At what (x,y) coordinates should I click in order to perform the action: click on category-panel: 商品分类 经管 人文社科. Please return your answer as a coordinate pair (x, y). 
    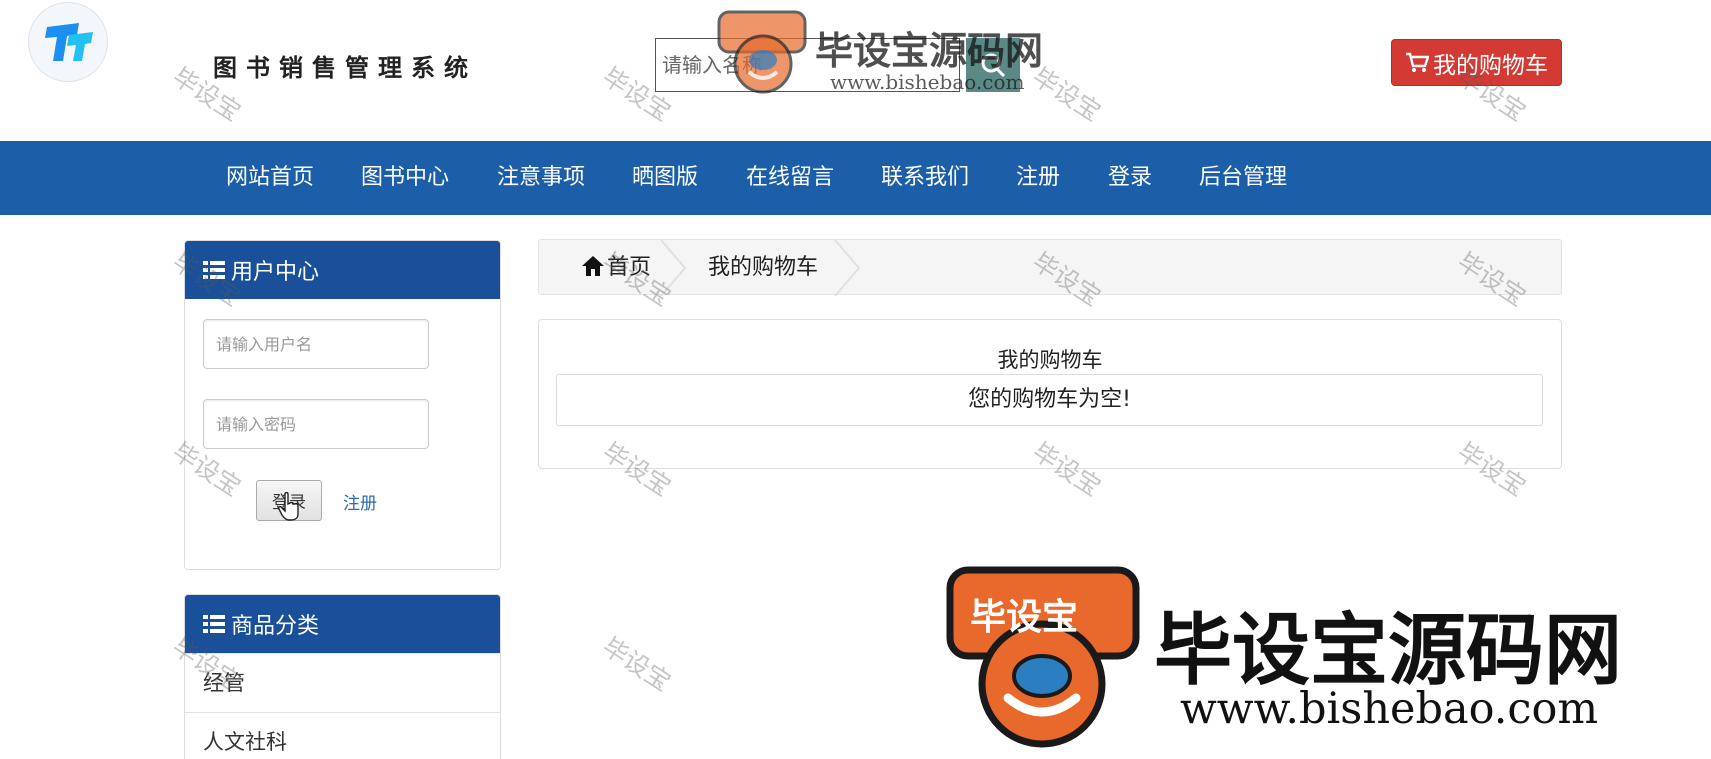
    Looking at the image, I should click on (342, 676).